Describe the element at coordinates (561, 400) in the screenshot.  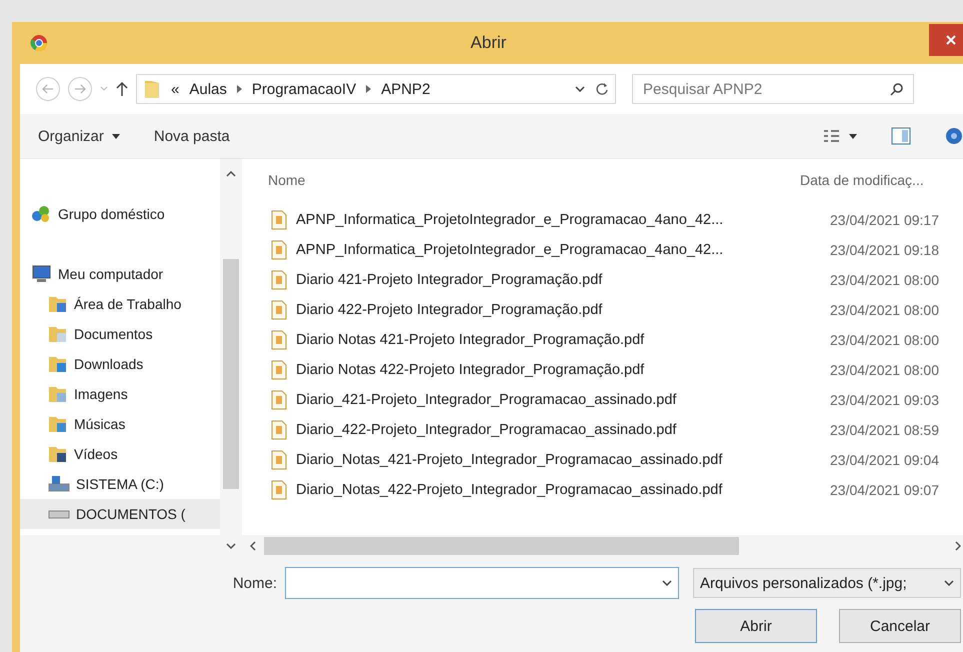
I see `file-name: Diario_421-Projeto_Integrador_Programacao_assinado.pdf` at that location.